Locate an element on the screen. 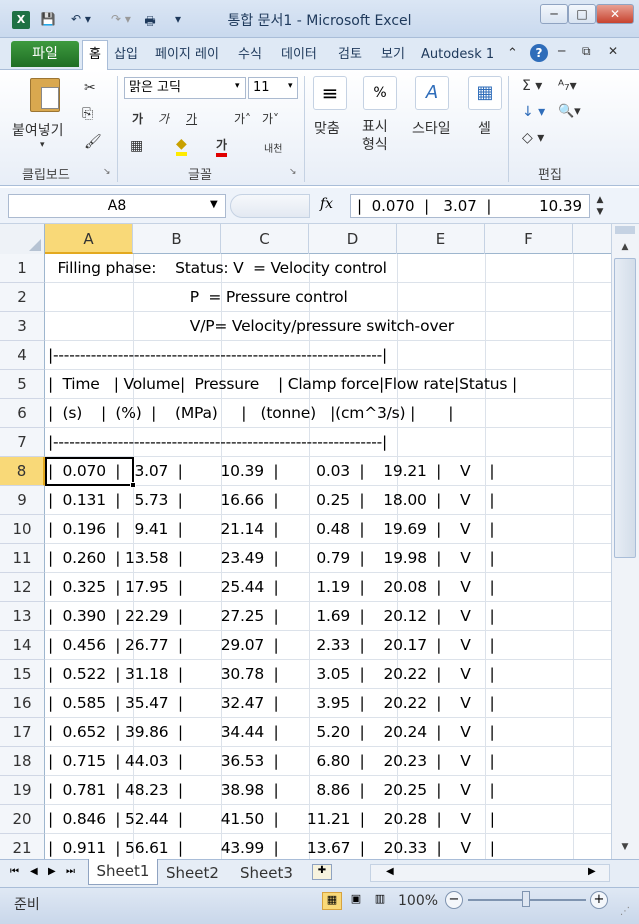  underline-button: 가 is located at coordinates (191, 118).